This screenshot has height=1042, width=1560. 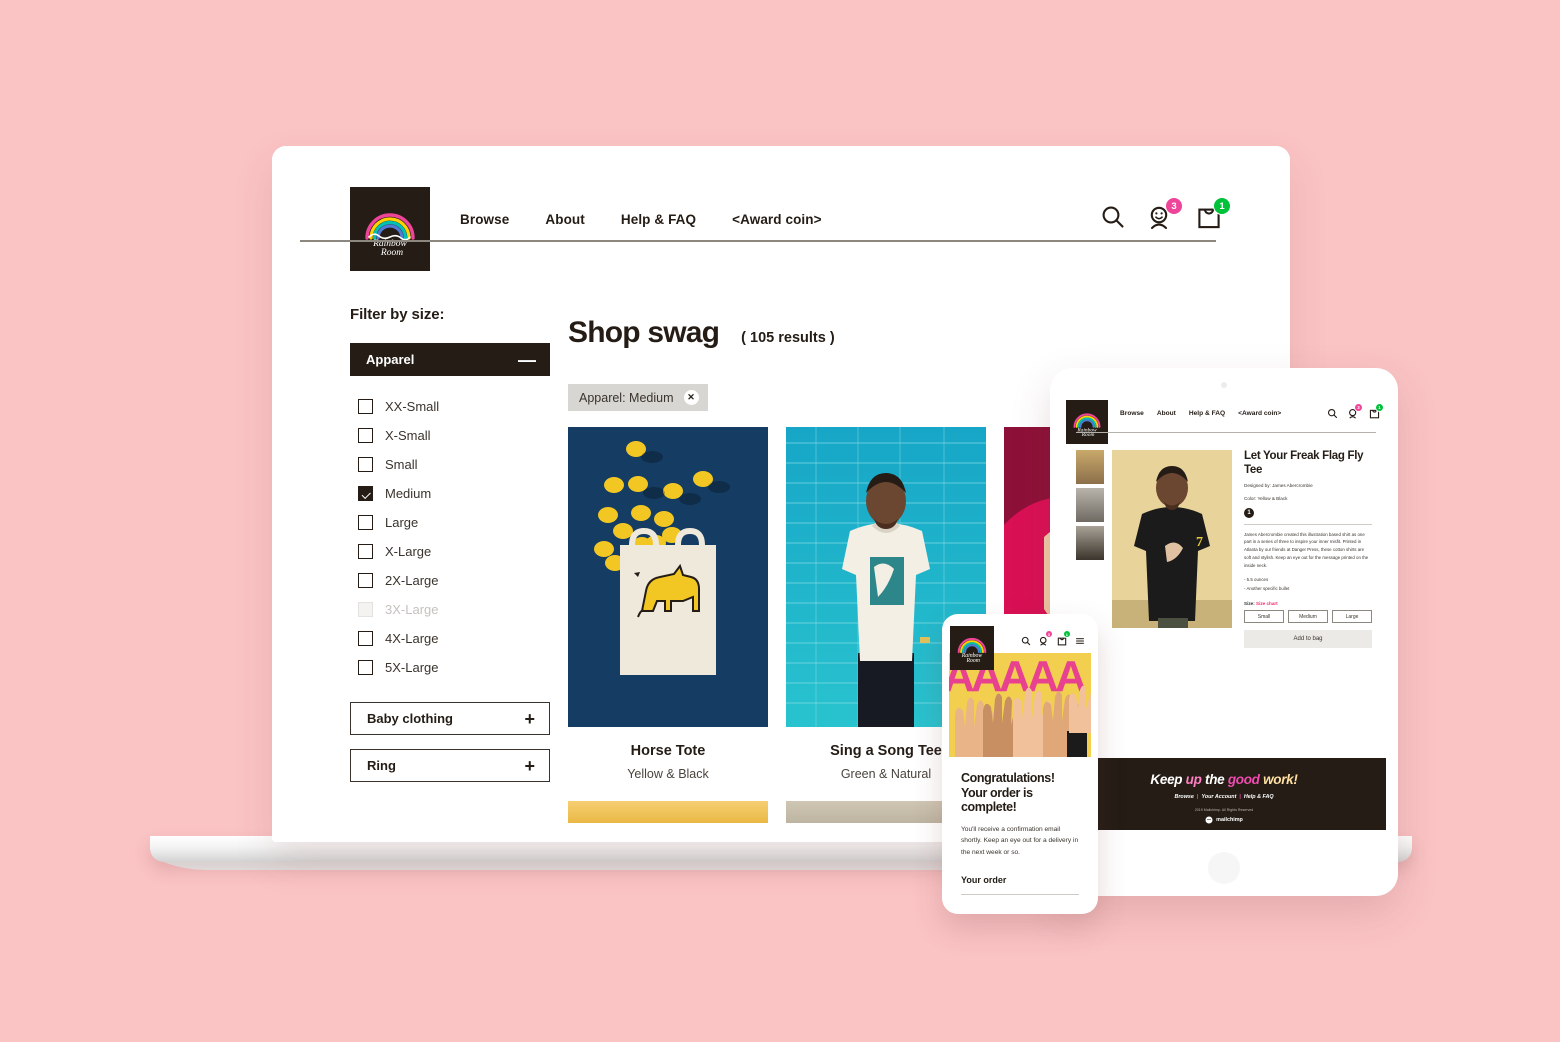 What do you see at coordinates (450, 435) in the screenshot?
I see `size-option-x-small: X-Small` at bounding box center [450, 435].